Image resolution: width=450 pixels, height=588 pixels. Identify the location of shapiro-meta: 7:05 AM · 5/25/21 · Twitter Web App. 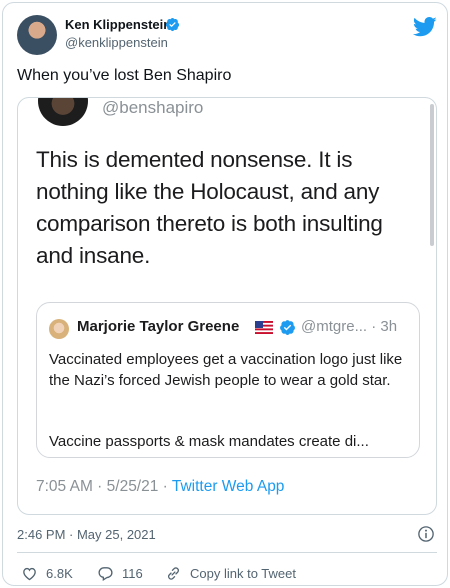
(160, 487).